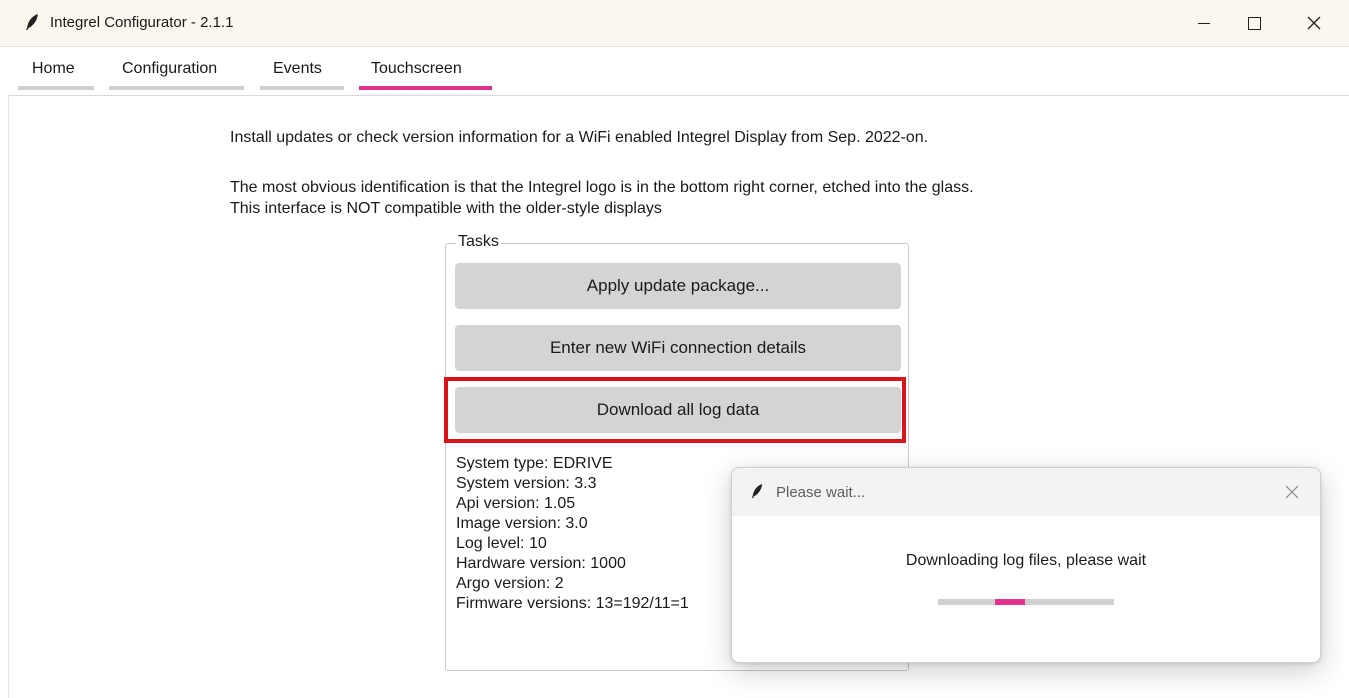 This screenshot has height=698, width=1349. Describe the element at coordinates (674, 71) in the screenshot. I see `tab-bar: Home Configuration Events Touchscreen` at that location.